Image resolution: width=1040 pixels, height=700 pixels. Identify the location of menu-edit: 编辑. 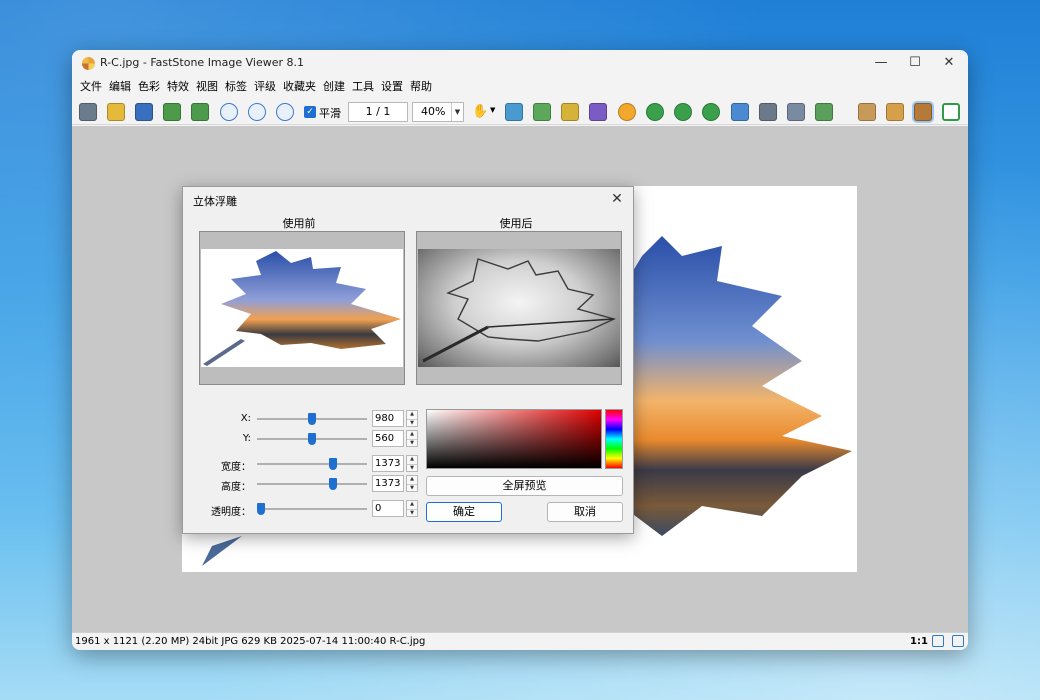
(120, 87).